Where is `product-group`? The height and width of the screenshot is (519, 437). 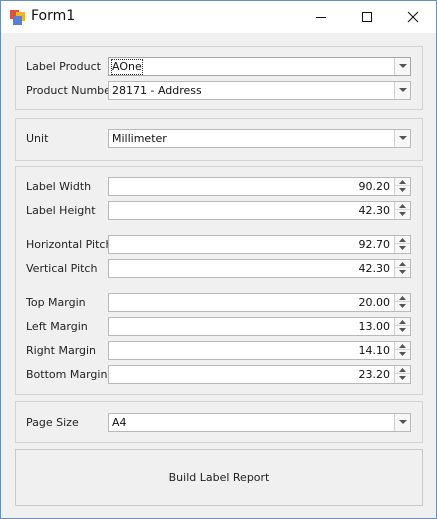
product-group is located at coordinates (219, 78).